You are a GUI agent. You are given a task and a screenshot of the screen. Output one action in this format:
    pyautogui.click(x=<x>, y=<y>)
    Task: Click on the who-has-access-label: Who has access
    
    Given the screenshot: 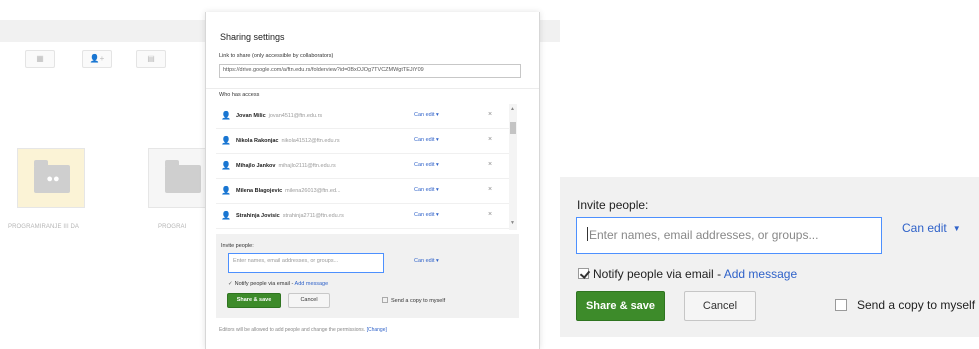 What is the action you would take?
    pyautogui.click(x=239, y=95)
    